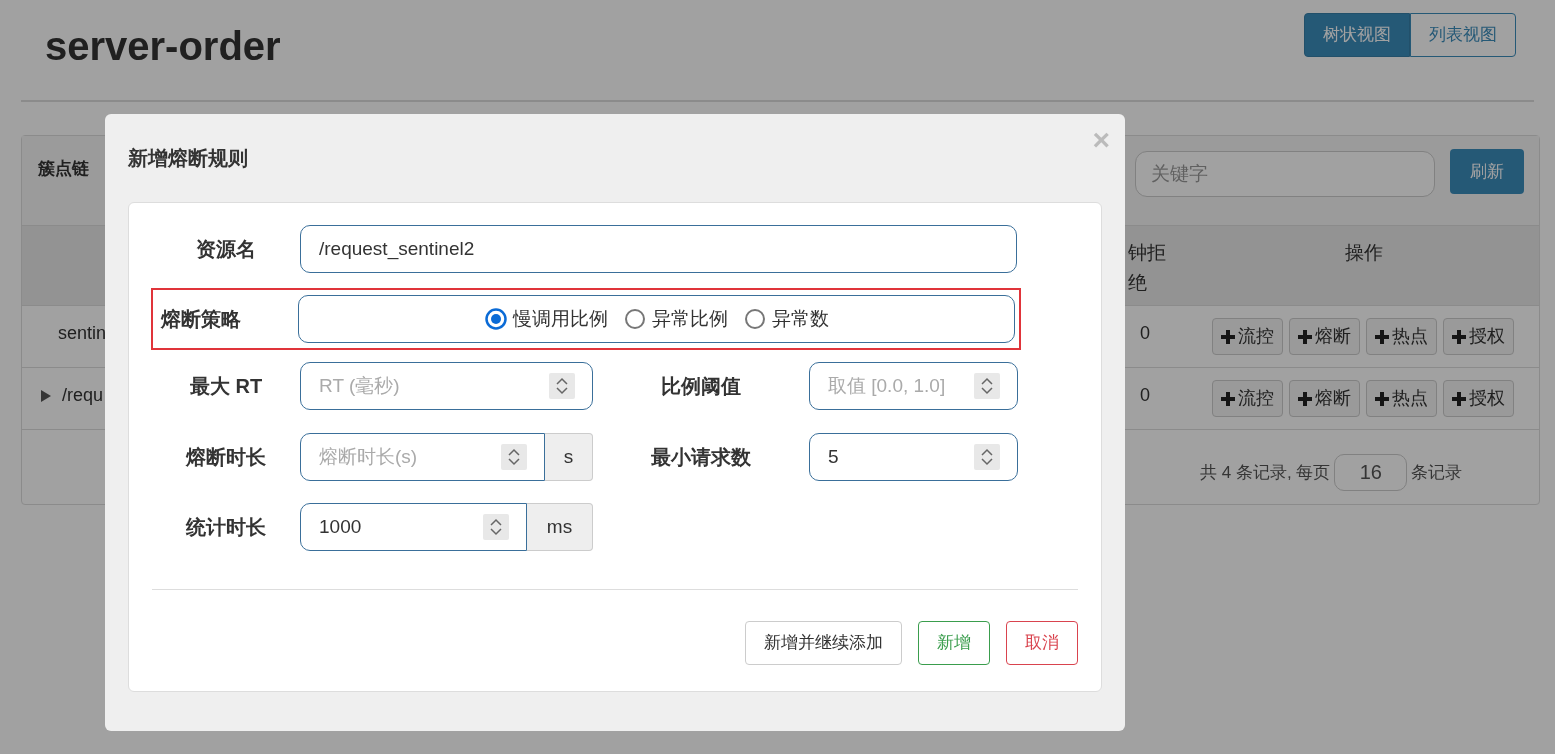  I want to click on field-label: 资源名, so click(226, 249).